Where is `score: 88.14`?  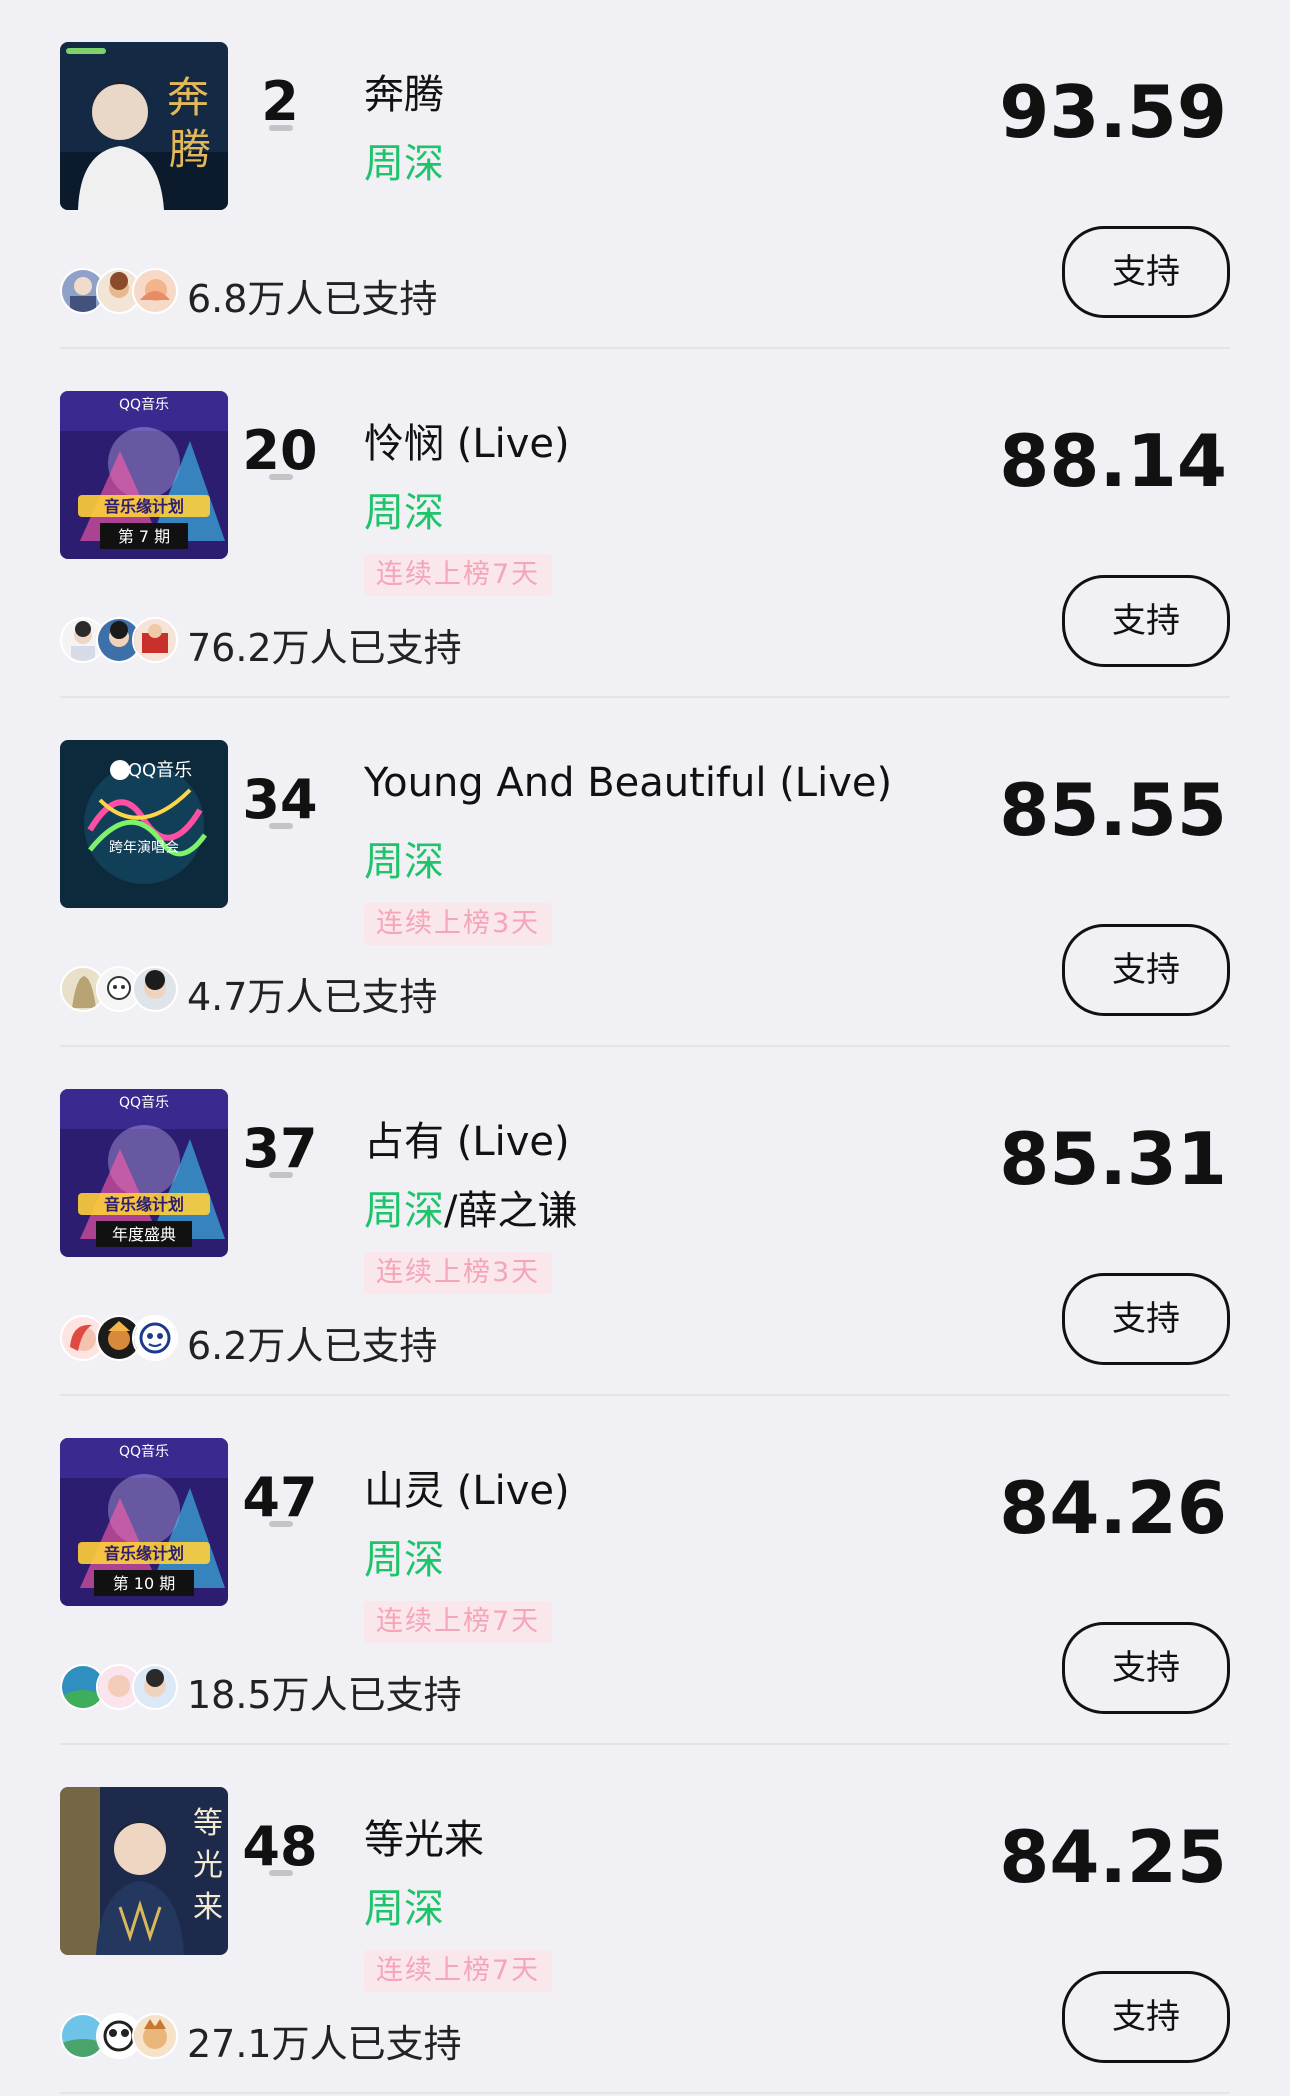
score: 88.14 is located at coordinates (1113, 461).